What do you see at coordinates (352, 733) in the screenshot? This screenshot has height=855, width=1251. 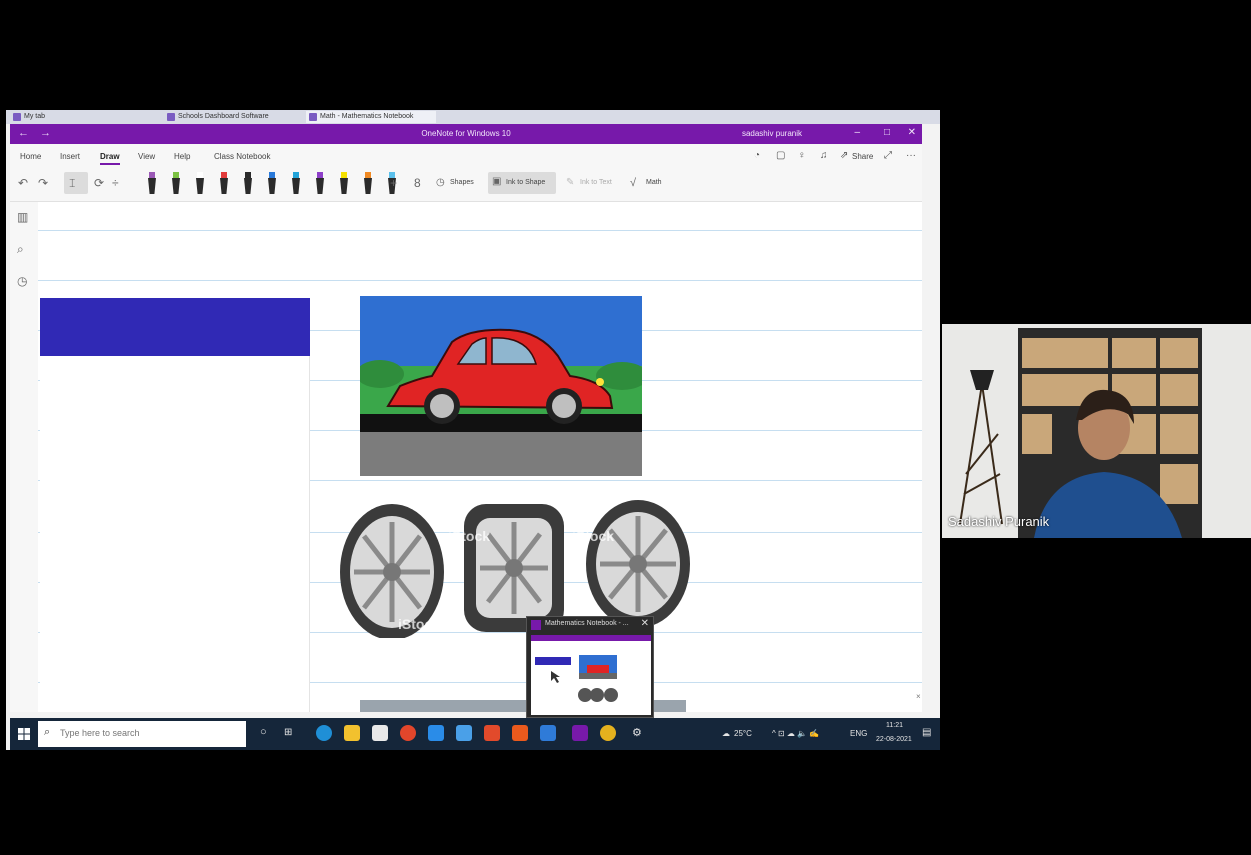 I see `file-explorer-icon` at bounding box center [352, 733].